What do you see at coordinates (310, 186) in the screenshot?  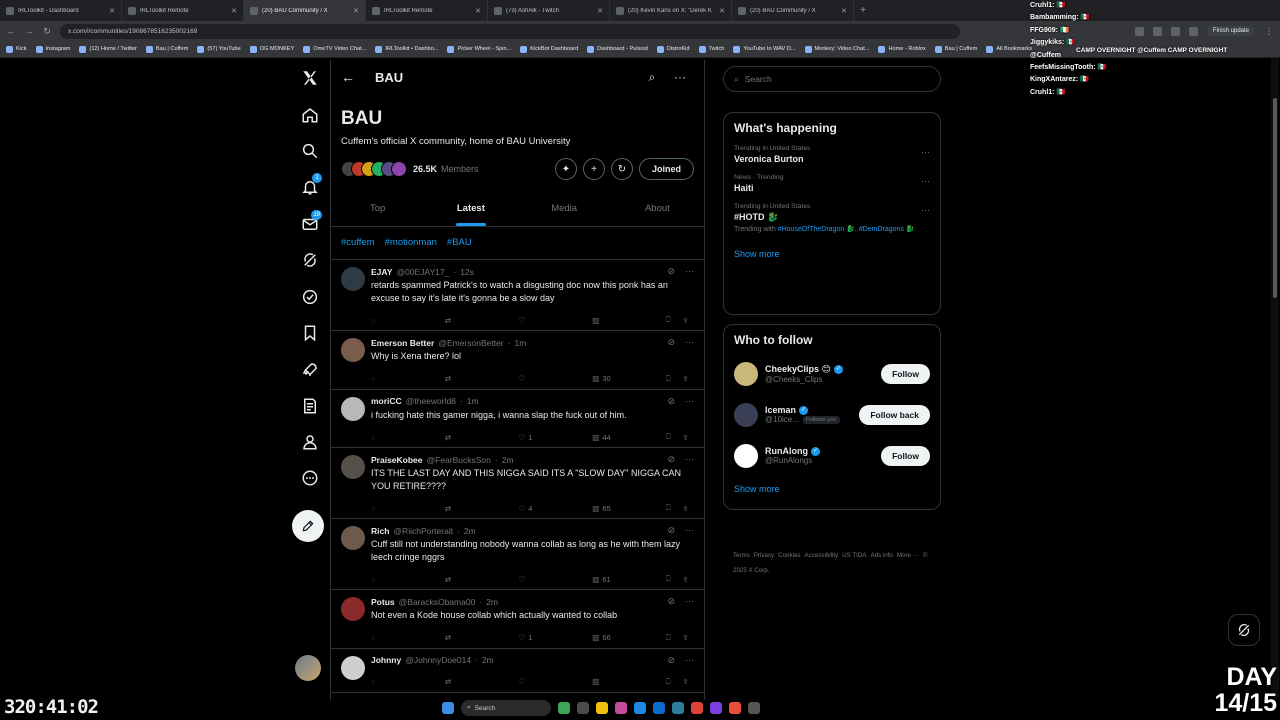 I see `notifications-icon: 1` at bounding box center [310, 186].